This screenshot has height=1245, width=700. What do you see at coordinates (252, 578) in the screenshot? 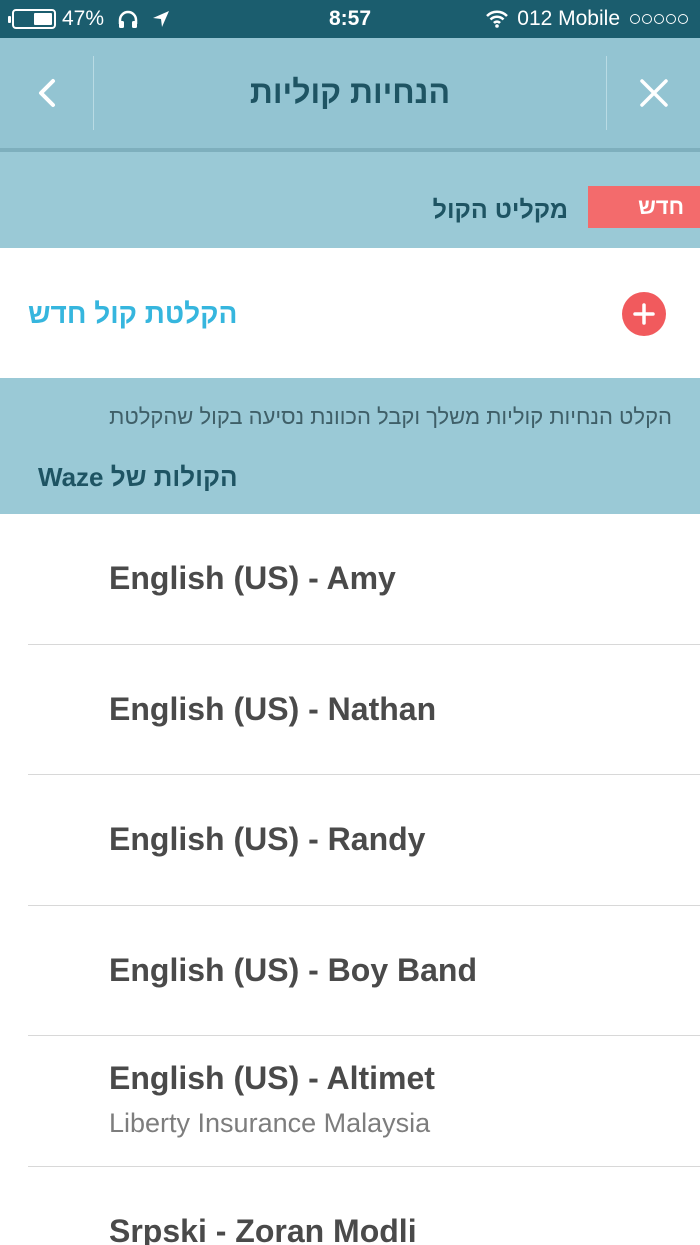
I see `voice-name: English (US) - Amy` at bounding box center [252, 578].